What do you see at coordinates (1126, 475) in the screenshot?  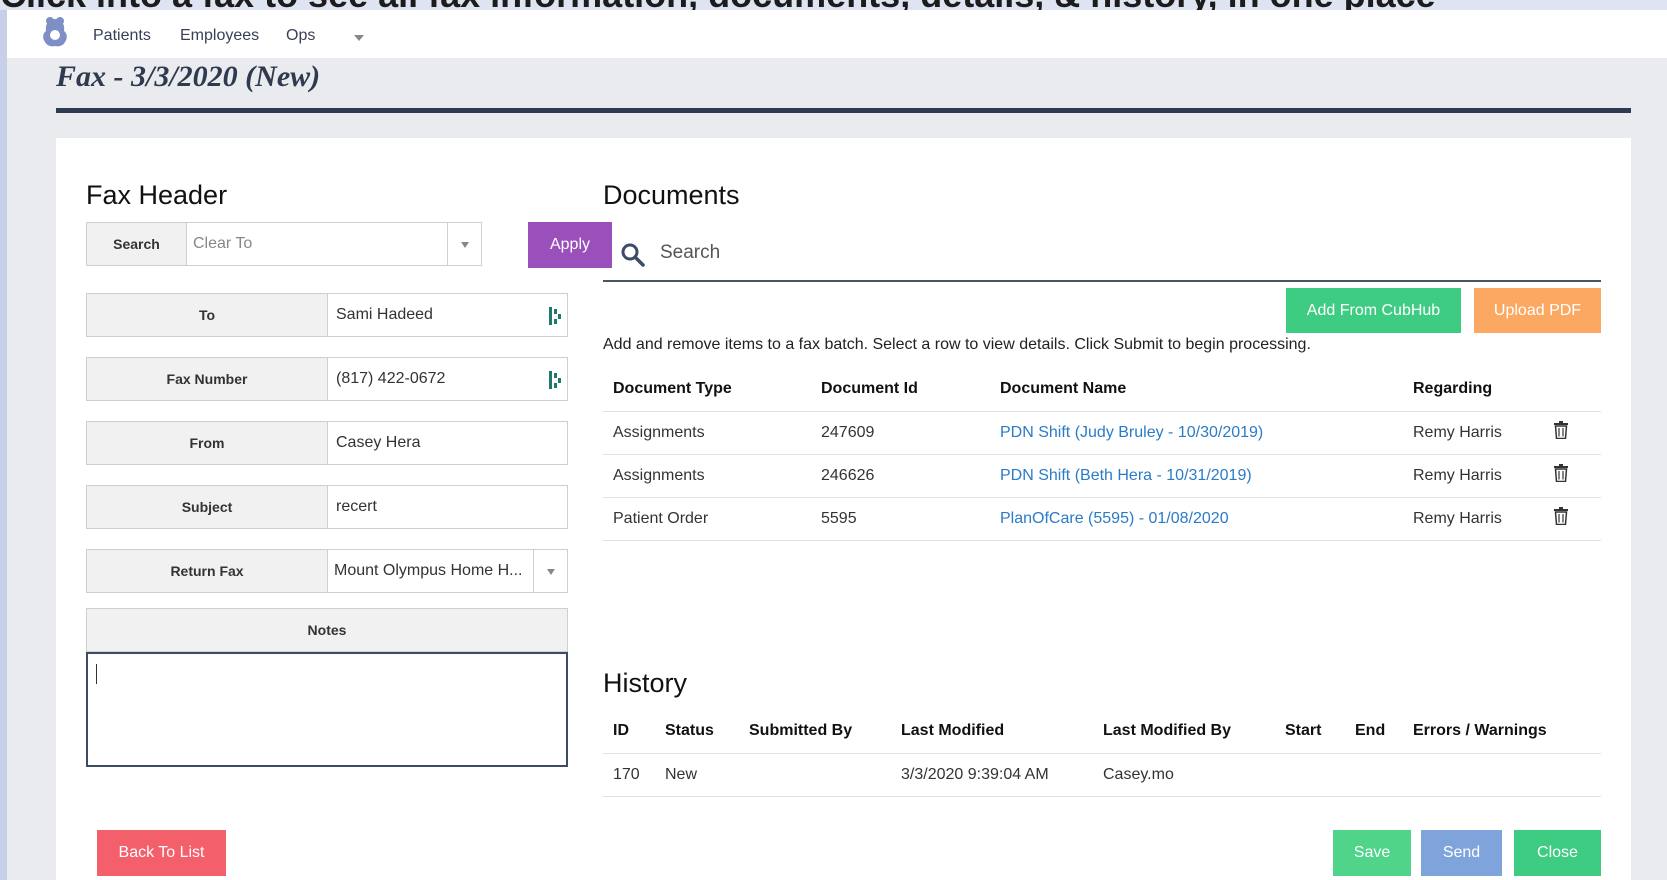 I see `document-name-link: PDN Shift (Beth Hera - 10/31/2019)` at bounding box center [1126, 475].